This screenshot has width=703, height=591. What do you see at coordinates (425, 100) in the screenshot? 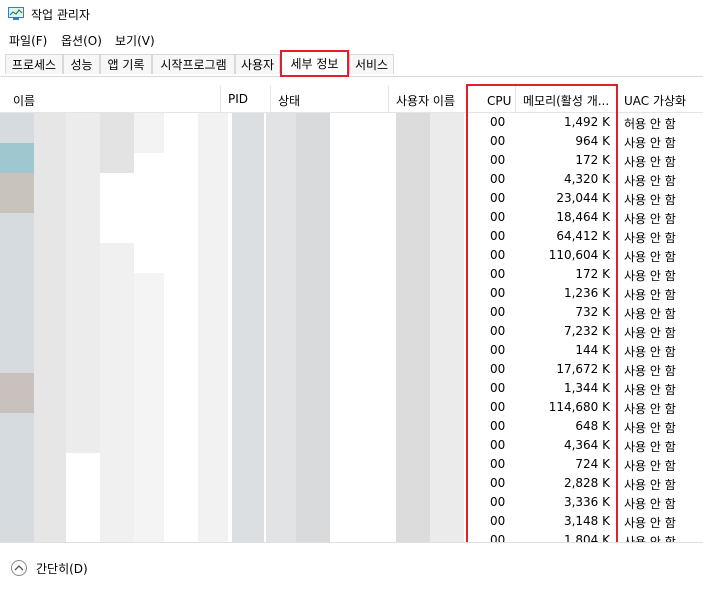
I see `column-header-user: 사용자 이름` at bounding box center [425, 100].